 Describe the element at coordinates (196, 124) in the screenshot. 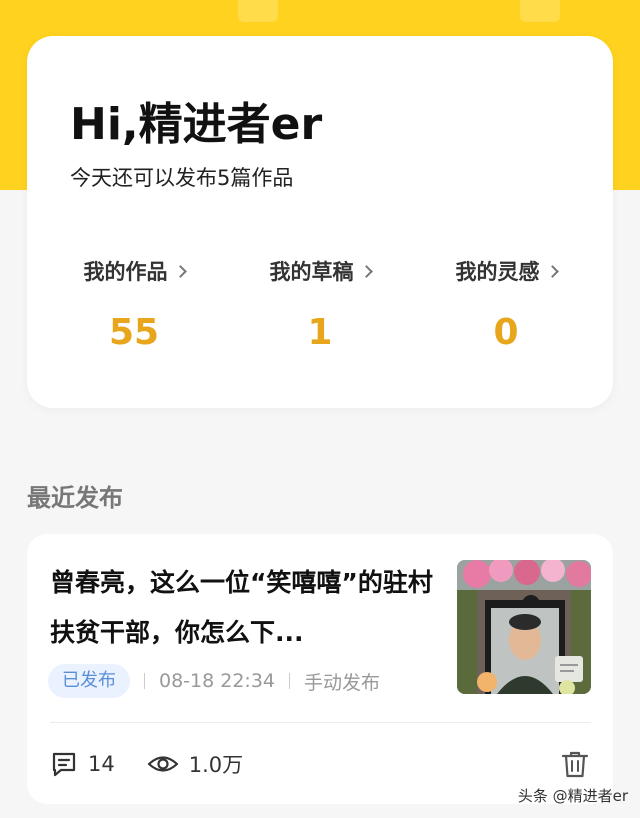

I see `greeting-title: Hi,精进者er` at that location.